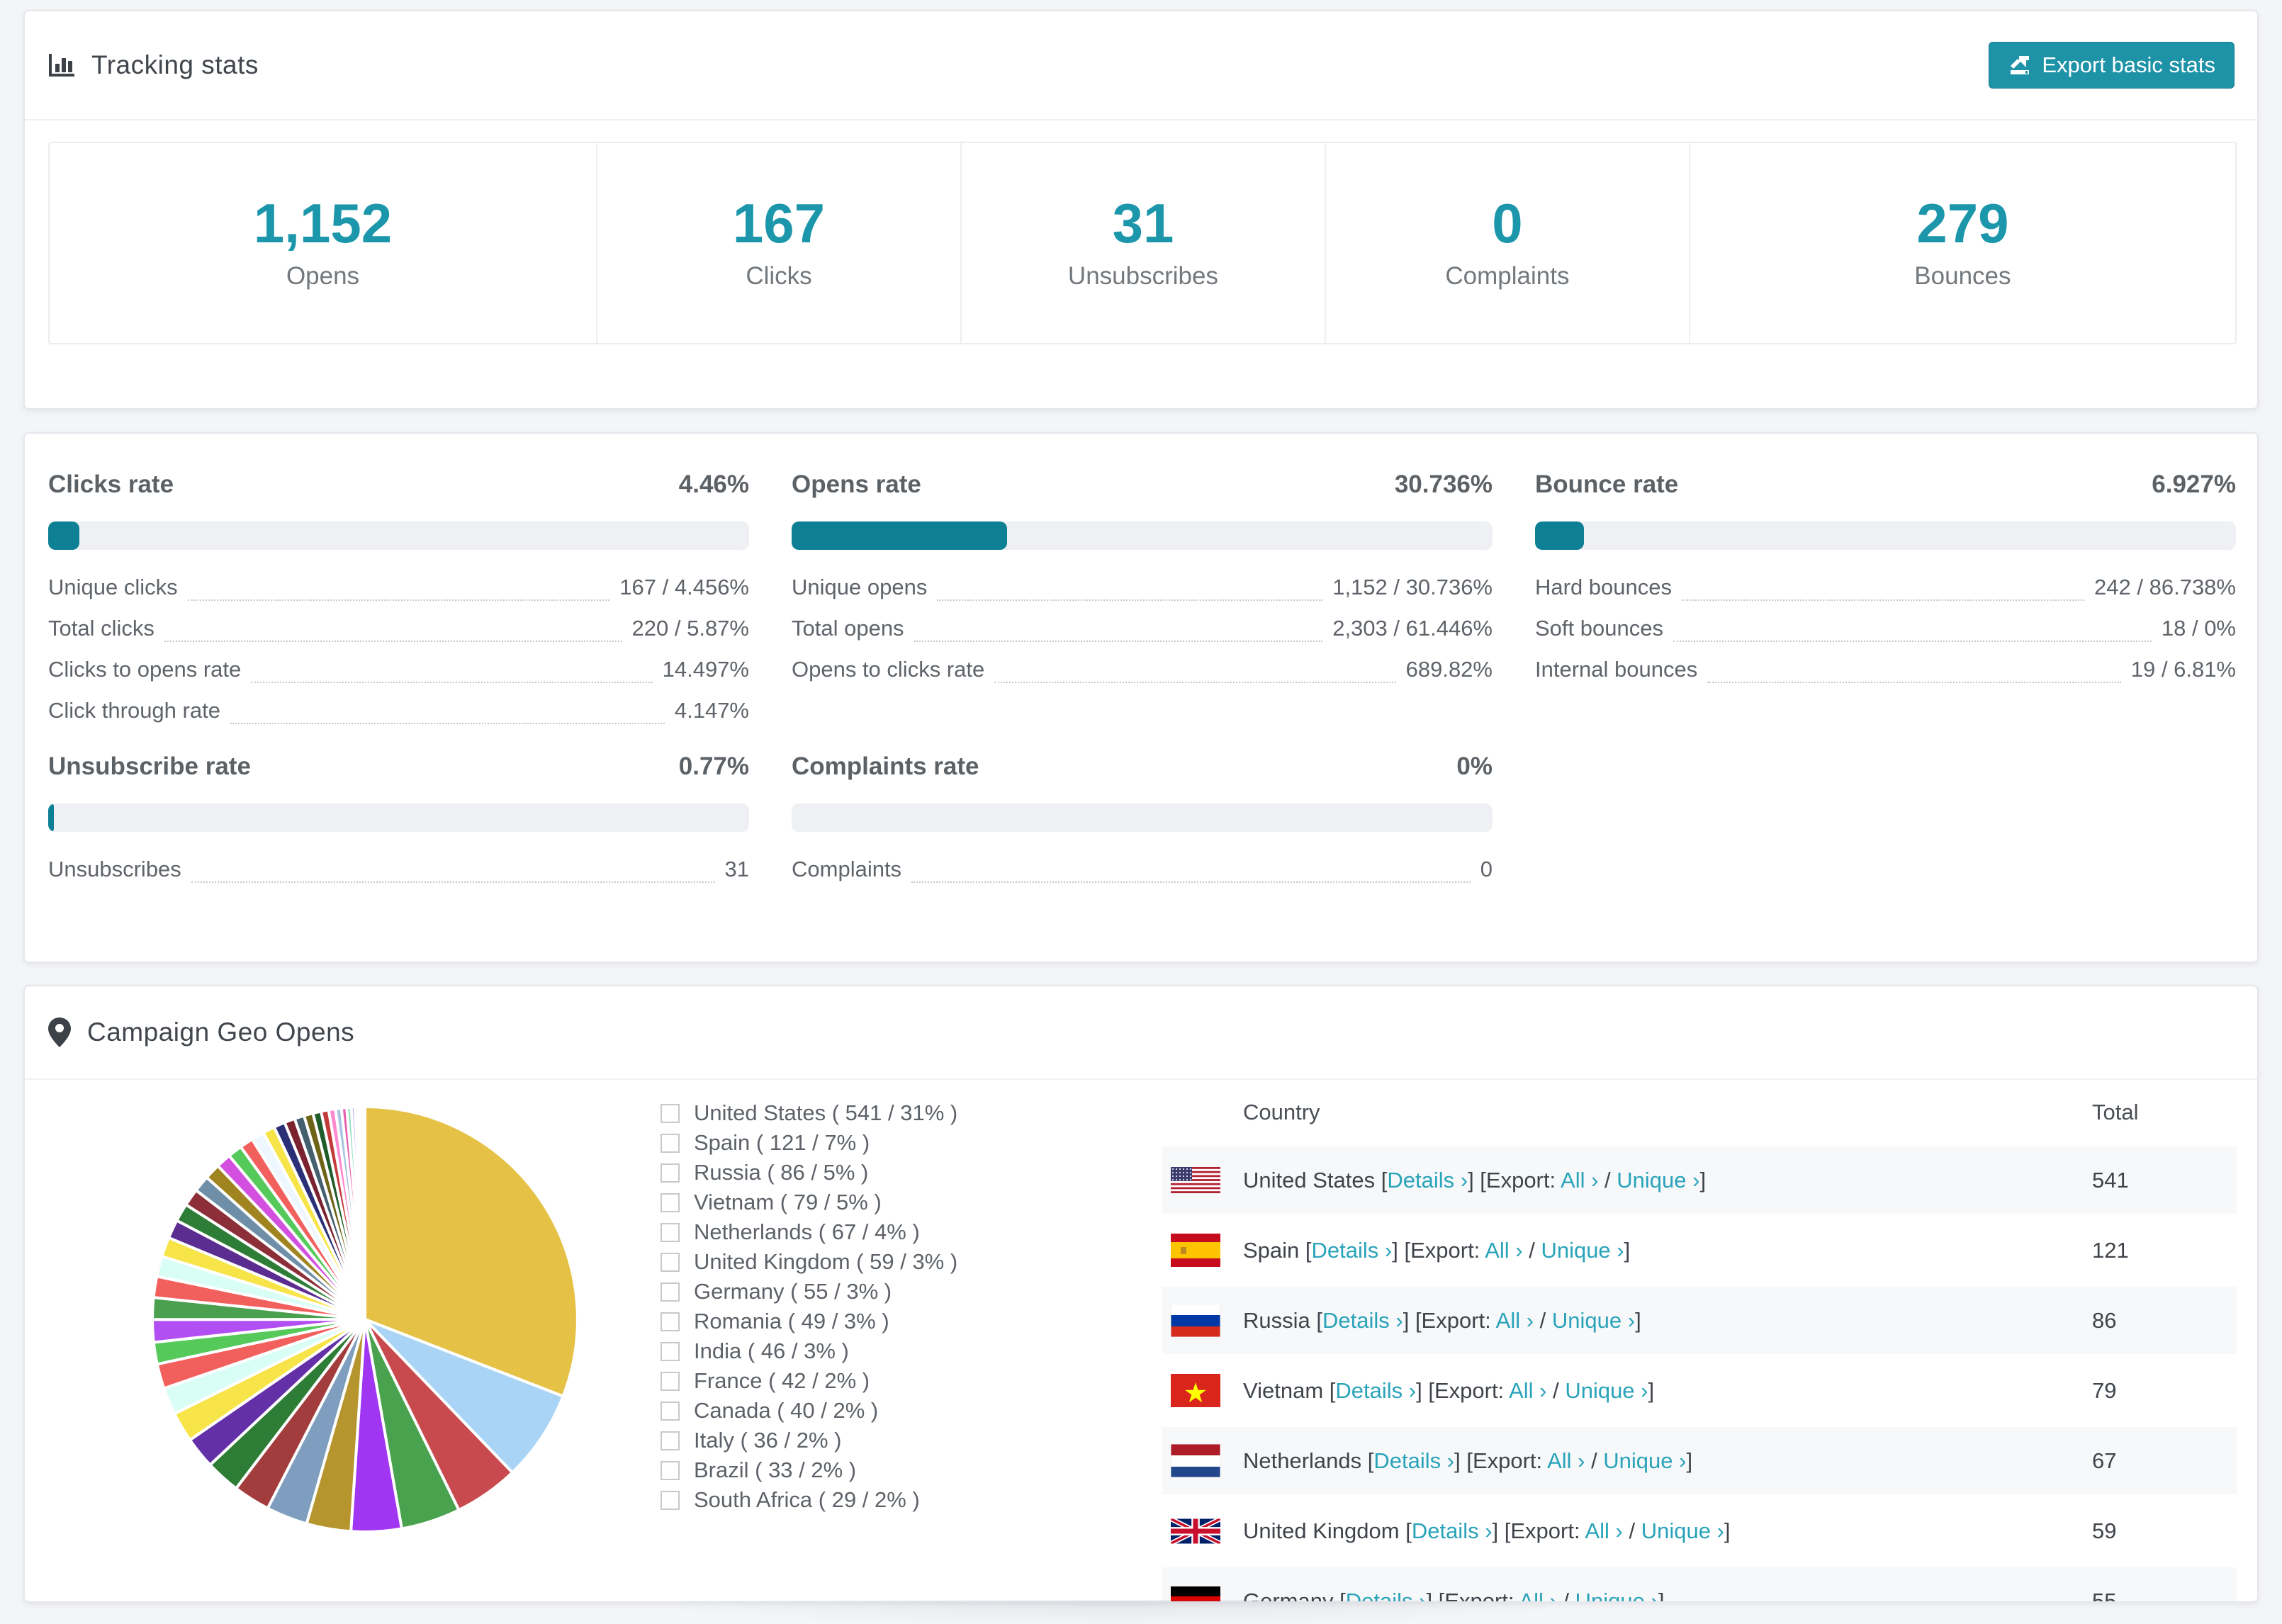 The height and width of the screenshot is (1624, 2282). What do you see at coordinates (706, 669) in the screenshot?
I see `rate-stat-value: 14.497%` at bounding box center [706, 669].